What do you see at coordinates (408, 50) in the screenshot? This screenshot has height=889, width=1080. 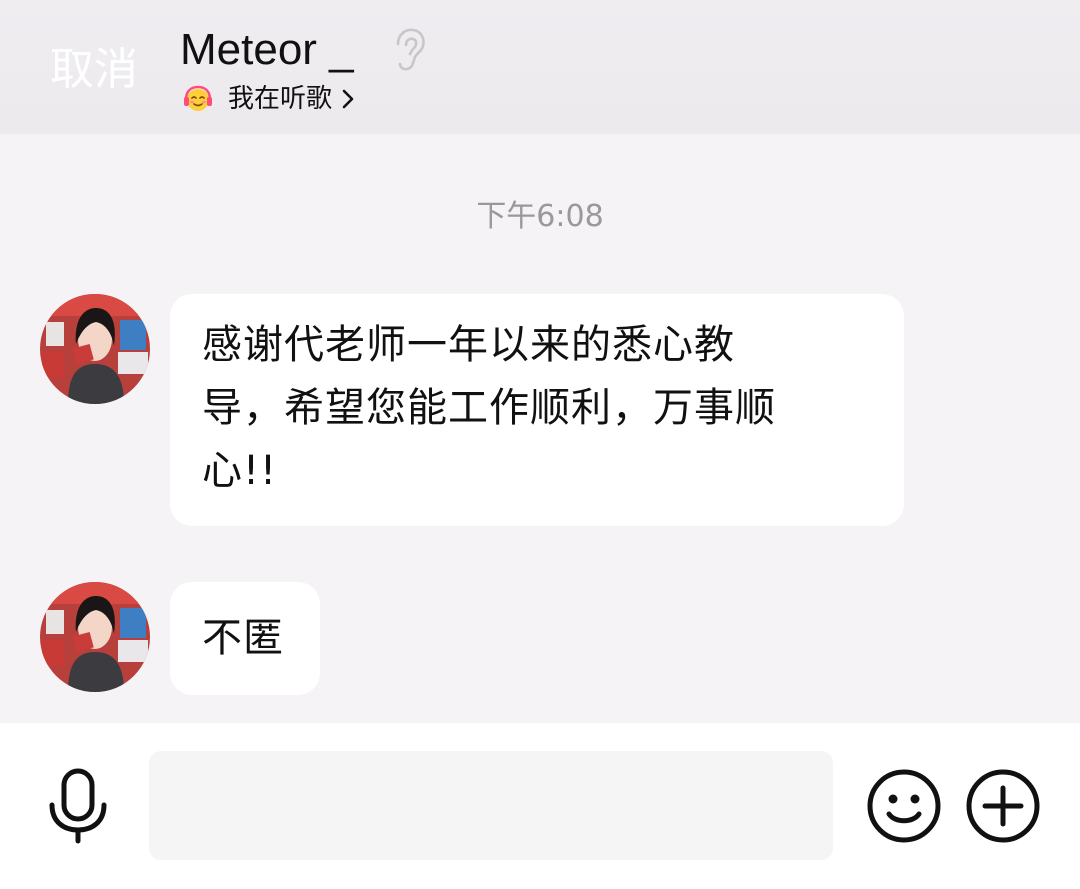 I see `ear-icon` at bounding box center [408, 50].